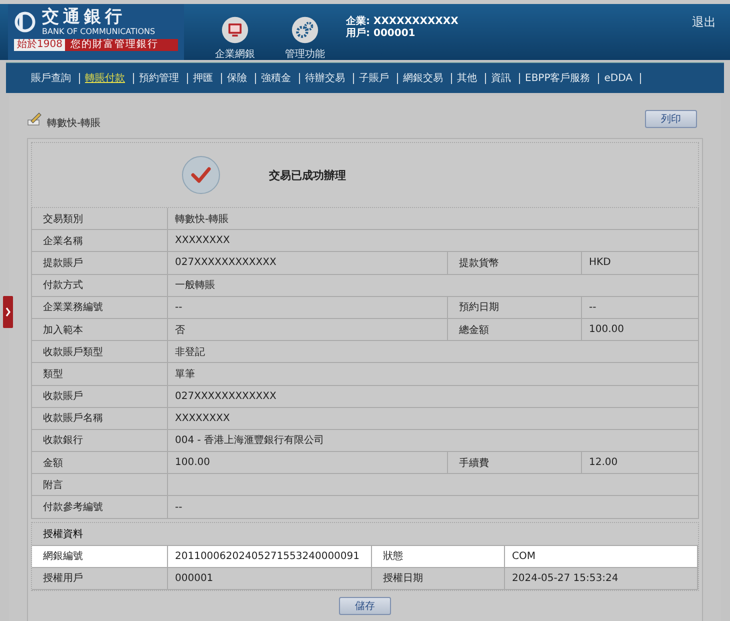 The width and height of the screenshot is (730, 621). What do you see at coordinates (25, 22) in the screenshot?
I see `logo-mark-icon` at bounding box center [25, 22].